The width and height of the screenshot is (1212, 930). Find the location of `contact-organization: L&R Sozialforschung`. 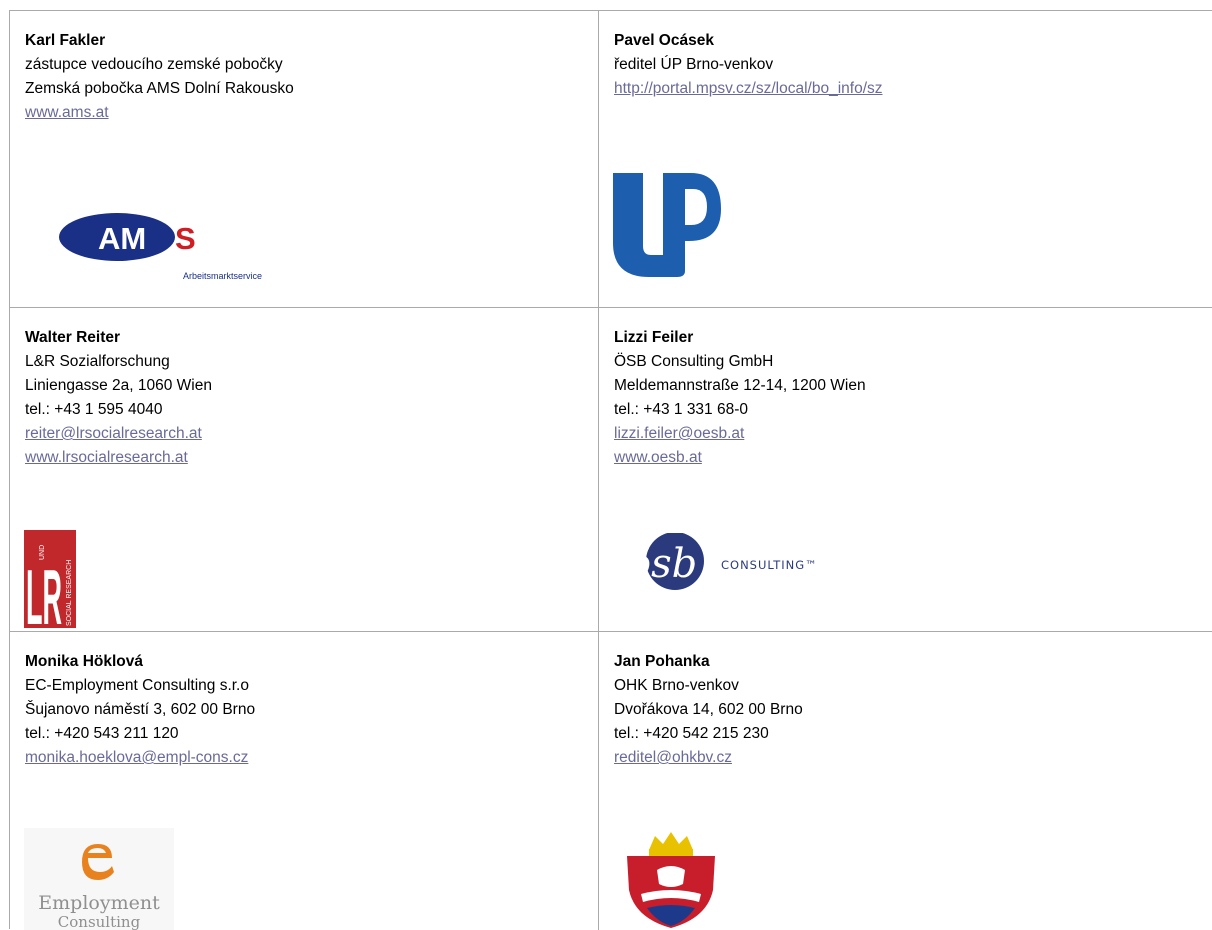

contact-organization: L&R Sozialforschung is located at coordinates (97, 361).